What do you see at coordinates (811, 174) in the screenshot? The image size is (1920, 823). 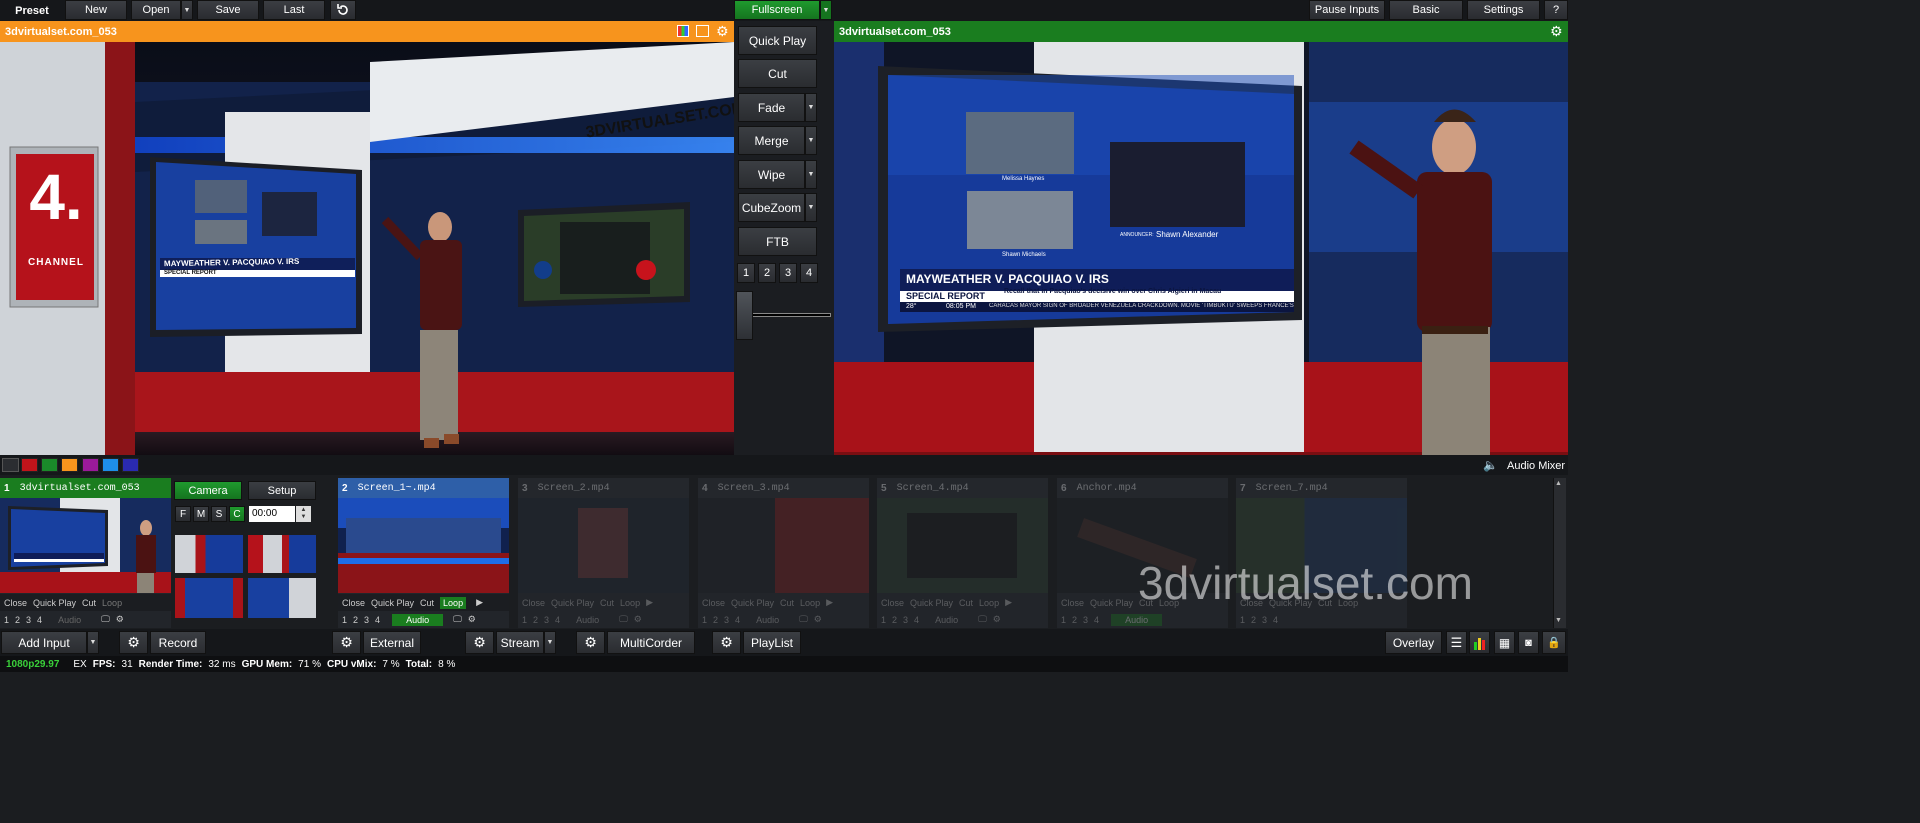 I see `wipe-dropdown-arrow: ▼` at bounding box center [811, 174].